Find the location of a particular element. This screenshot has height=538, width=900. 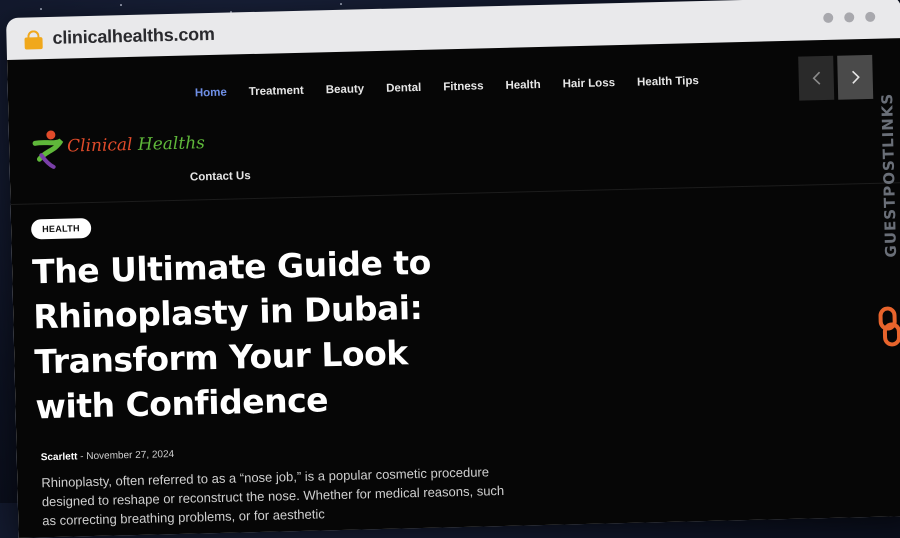

nav-item-fitness: Fitness is located at coordinates (463, 87).